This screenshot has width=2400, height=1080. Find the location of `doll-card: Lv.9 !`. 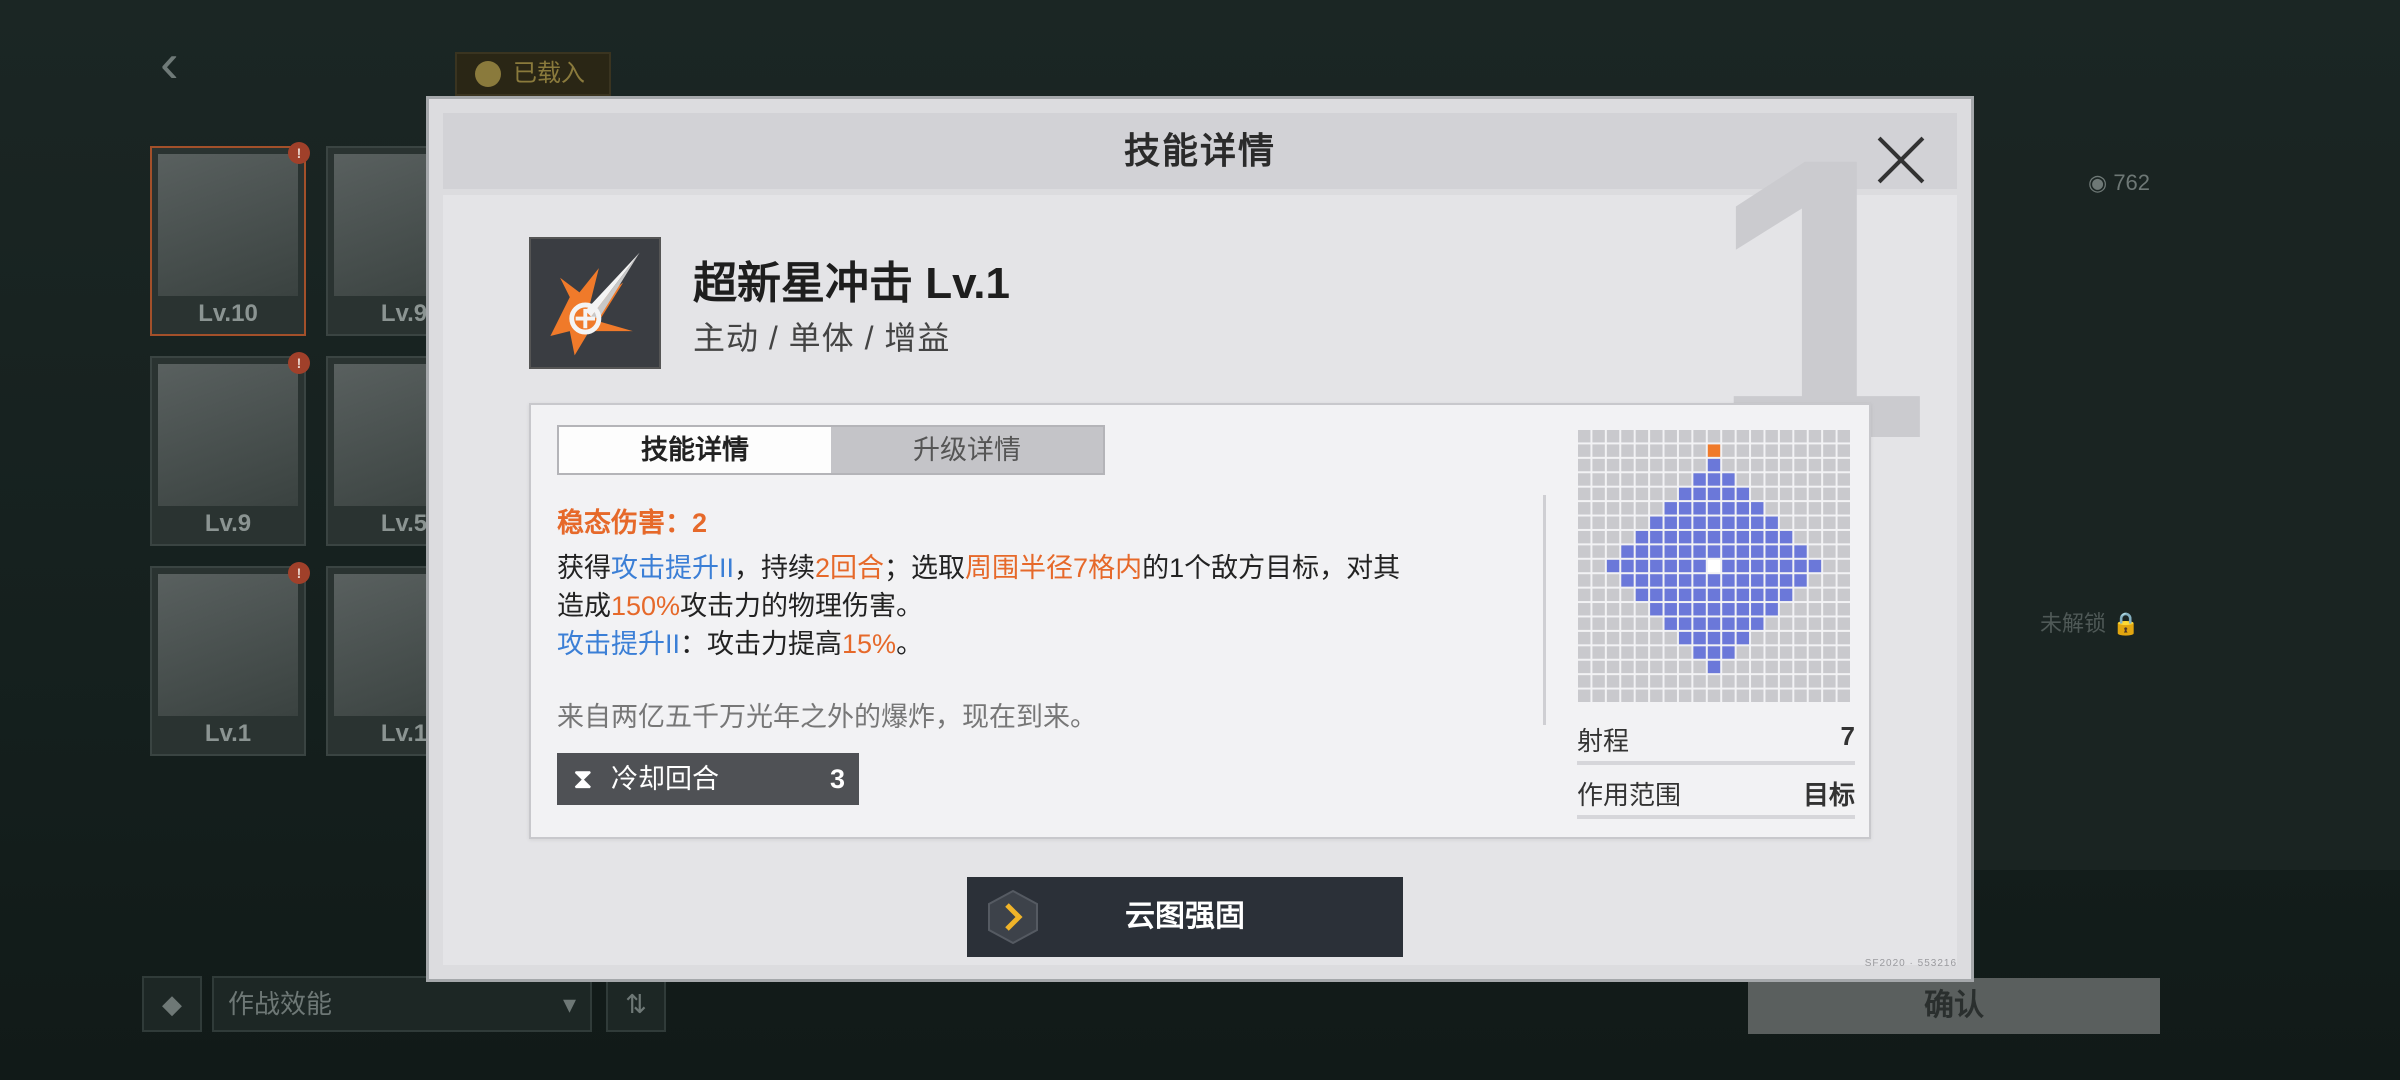

doll-card: Lv.9 ! is located at coordinates (230, 449).